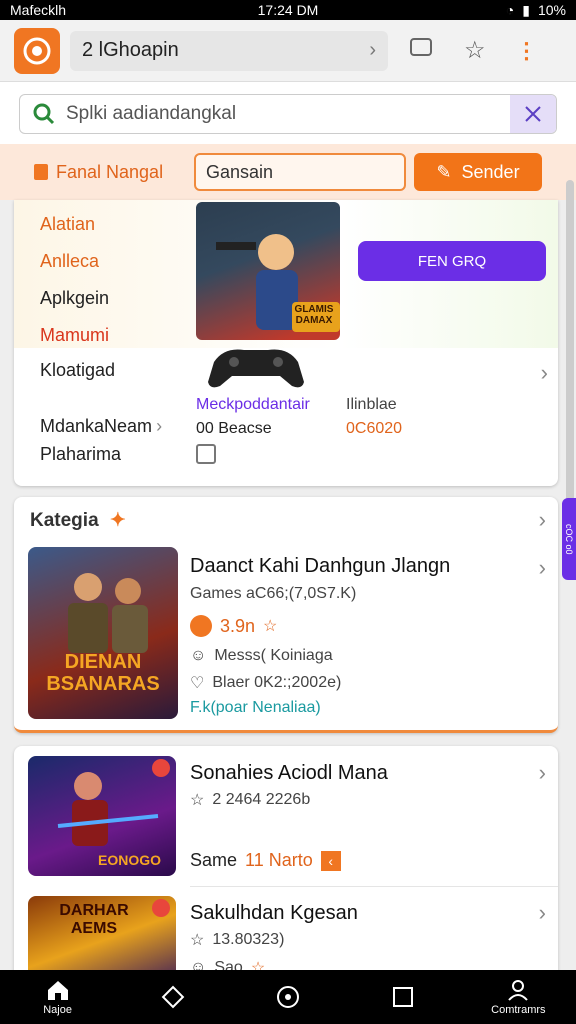 This screenshot has width=576, height=1024. I want to click on search-icon, so click(44, 114).